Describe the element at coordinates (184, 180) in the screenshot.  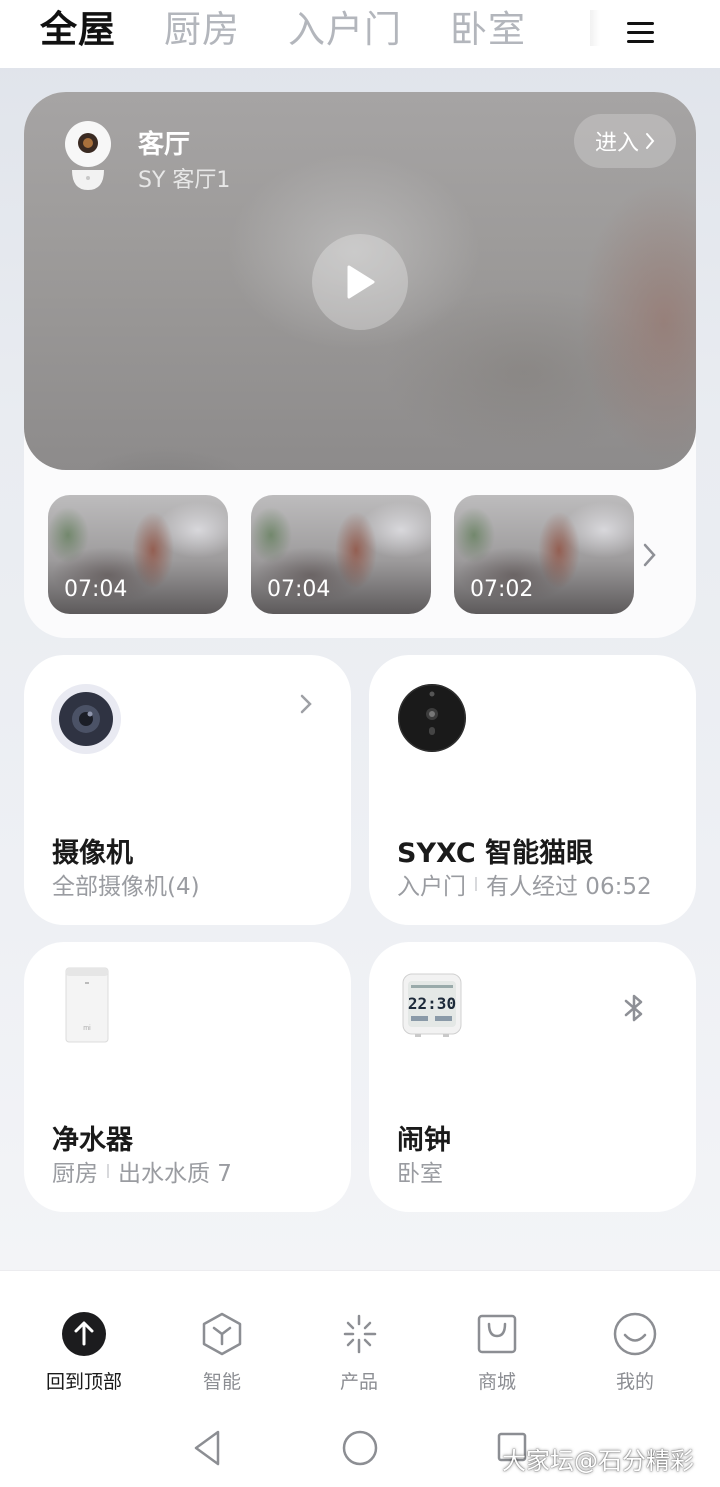
I see `camera-name: SY 客厅1` at that location.